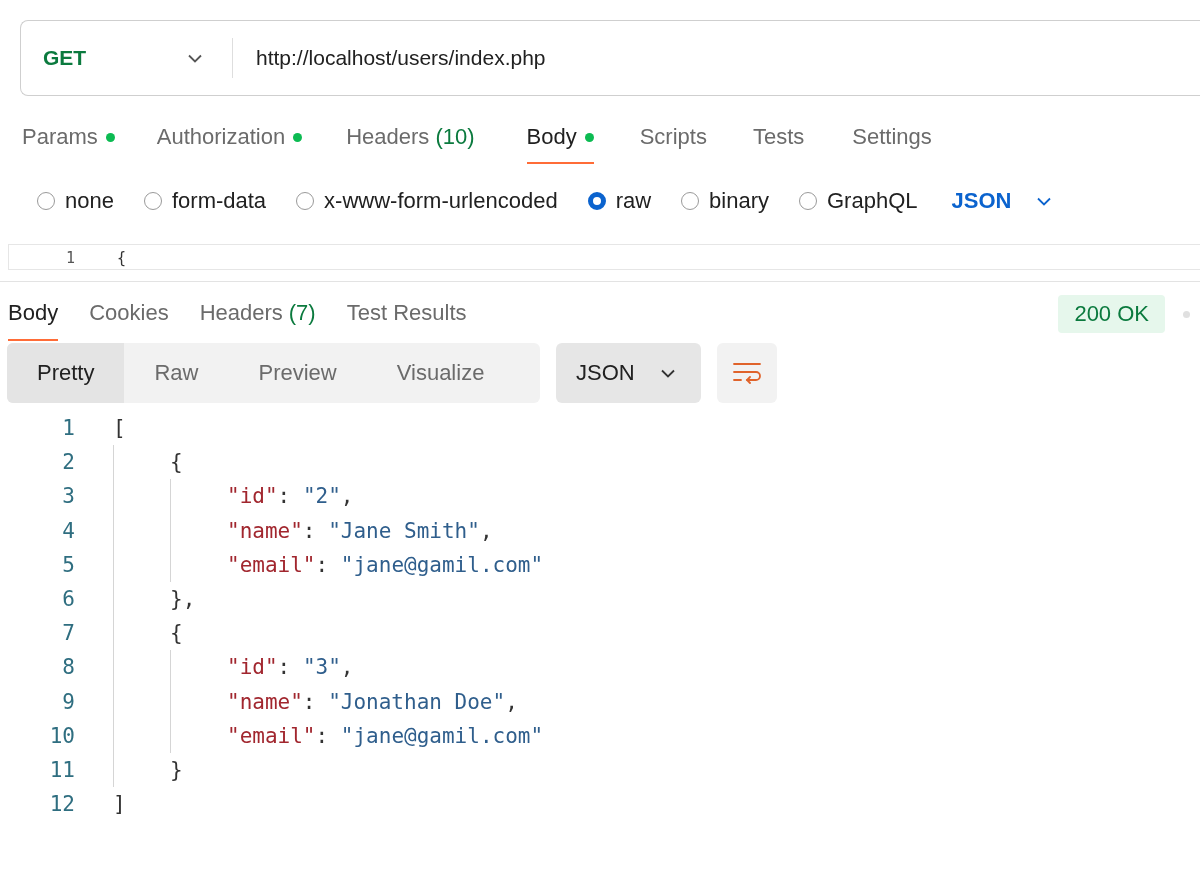 This screenshot has height=870, width=1200. I want to click on response-tab: Cookies, so click(129, 320).